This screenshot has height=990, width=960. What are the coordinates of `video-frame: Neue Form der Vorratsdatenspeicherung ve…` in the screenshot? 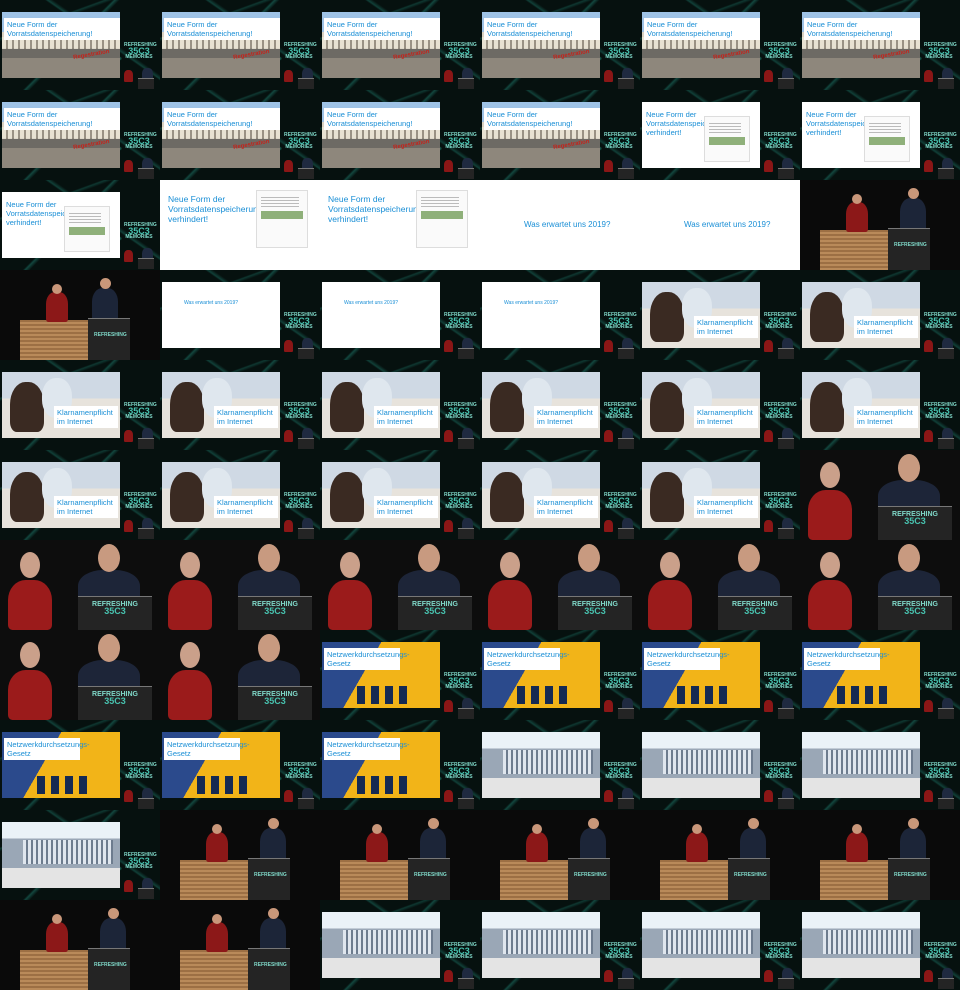 It's located at (880, 135).